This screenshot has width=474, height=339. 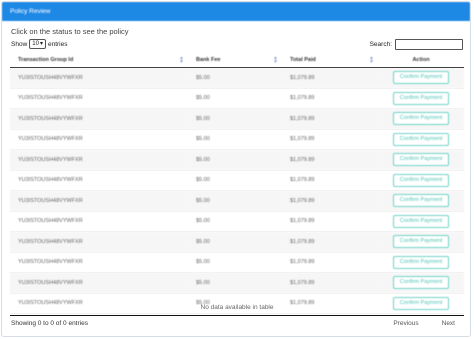 I want to click on table-info: Showing 0 to 0 of 0 entries, so click(x=49, y=323).